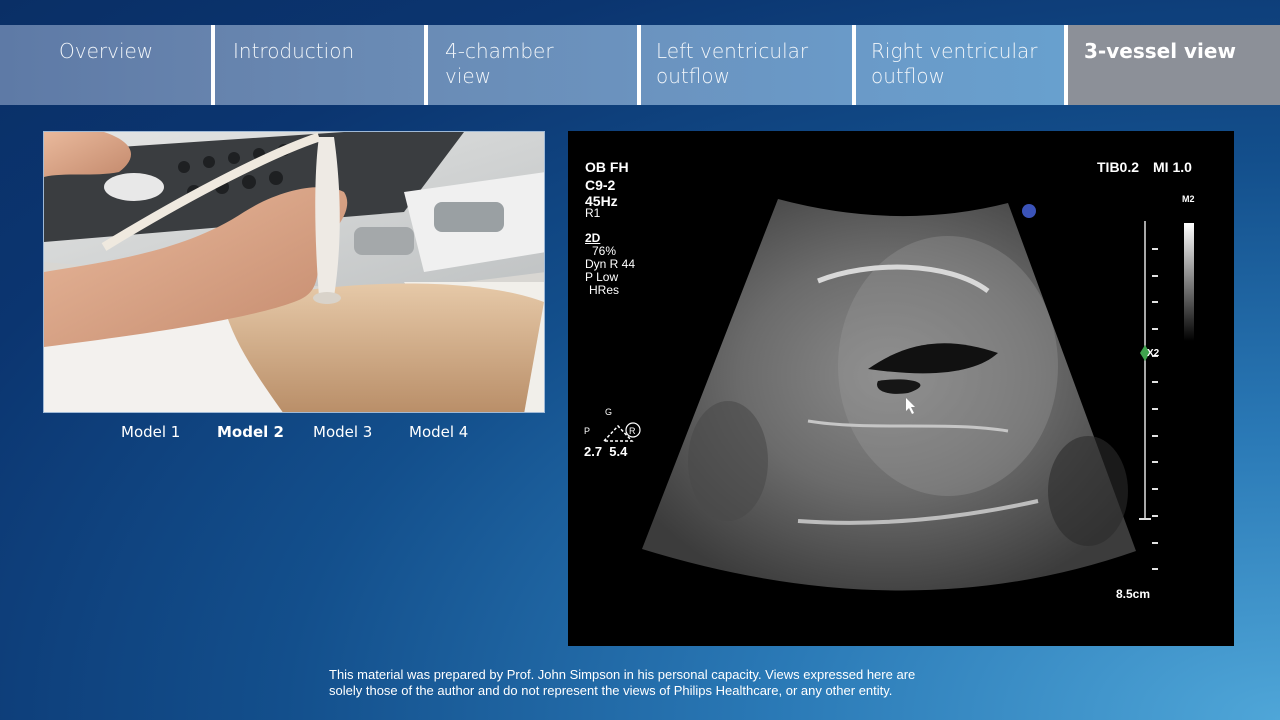 The width and height of the screenshot is (1280, 720). Describe the element at coordinates (1172, 167) in the screenshot. I see `mi-label: MI 1.0` at that location.